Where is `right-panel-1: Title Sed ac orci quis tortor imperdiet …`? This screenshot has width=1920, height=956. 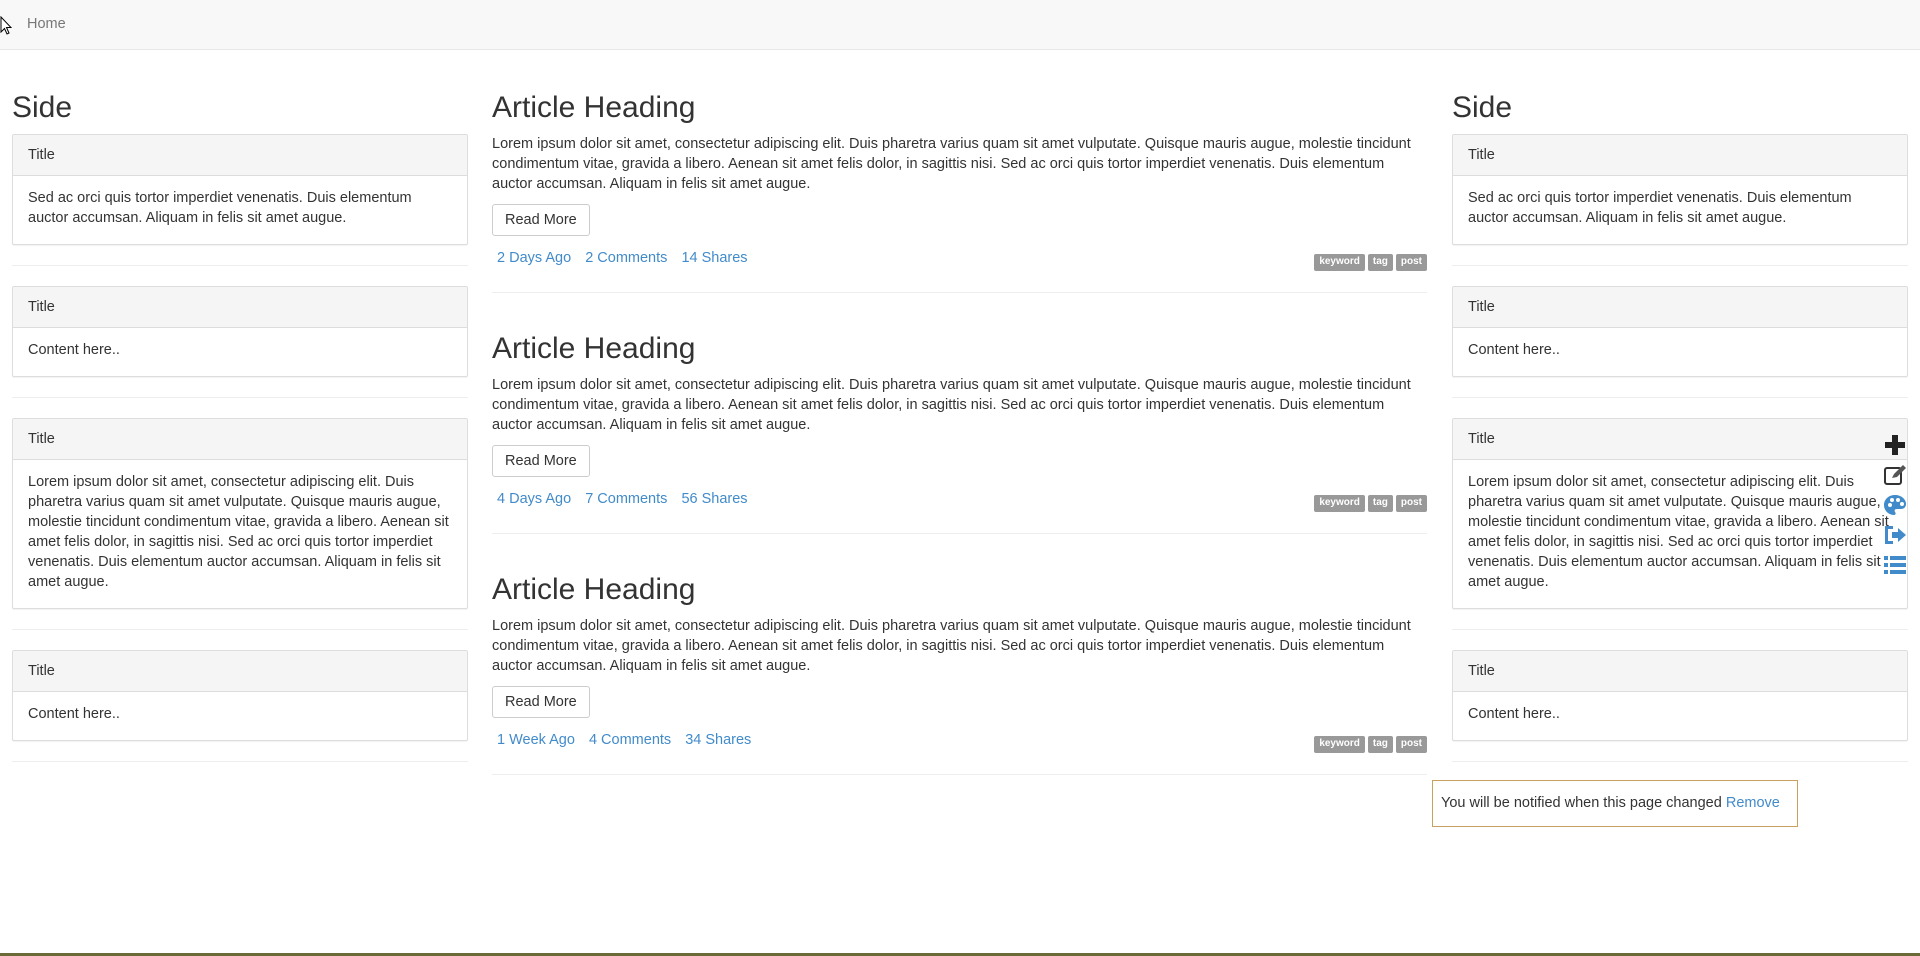
right-panel-1: Title Sed ac orci quis tortor imperdiet … is located at coordinates (1680, 189).